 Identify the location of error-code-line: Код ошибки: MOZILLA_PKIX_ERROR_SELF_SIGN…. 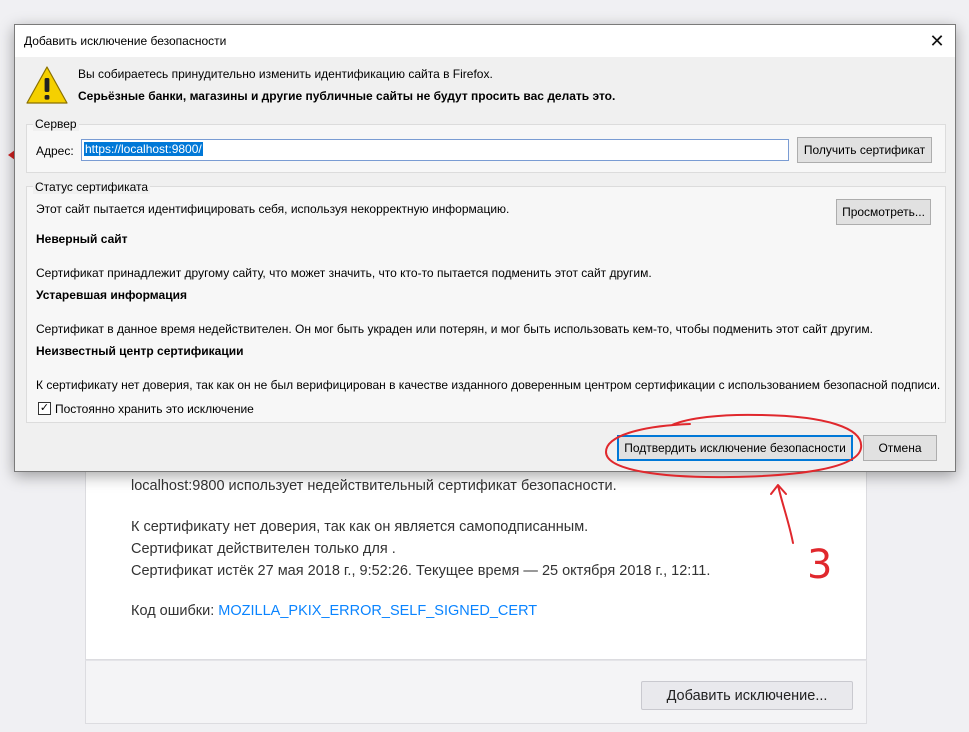
(334, 611).